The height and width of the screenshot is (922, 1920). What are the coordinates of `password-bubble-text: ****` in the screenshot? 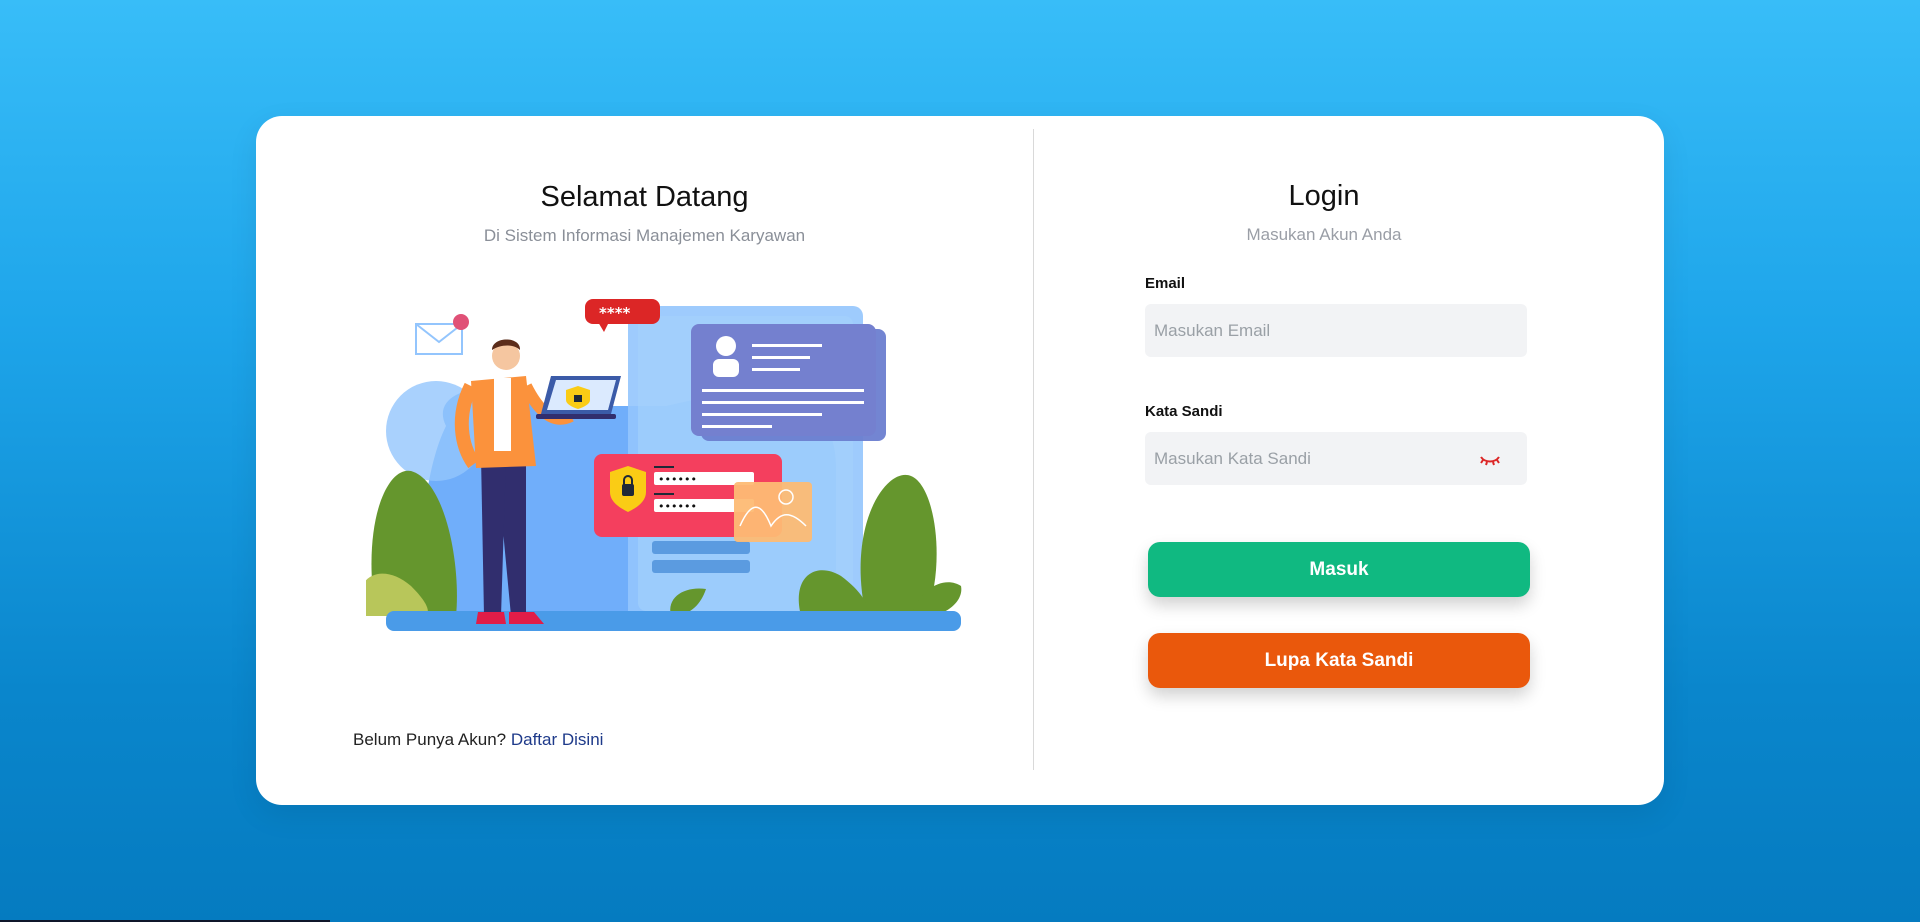 It's located at (615, 313).